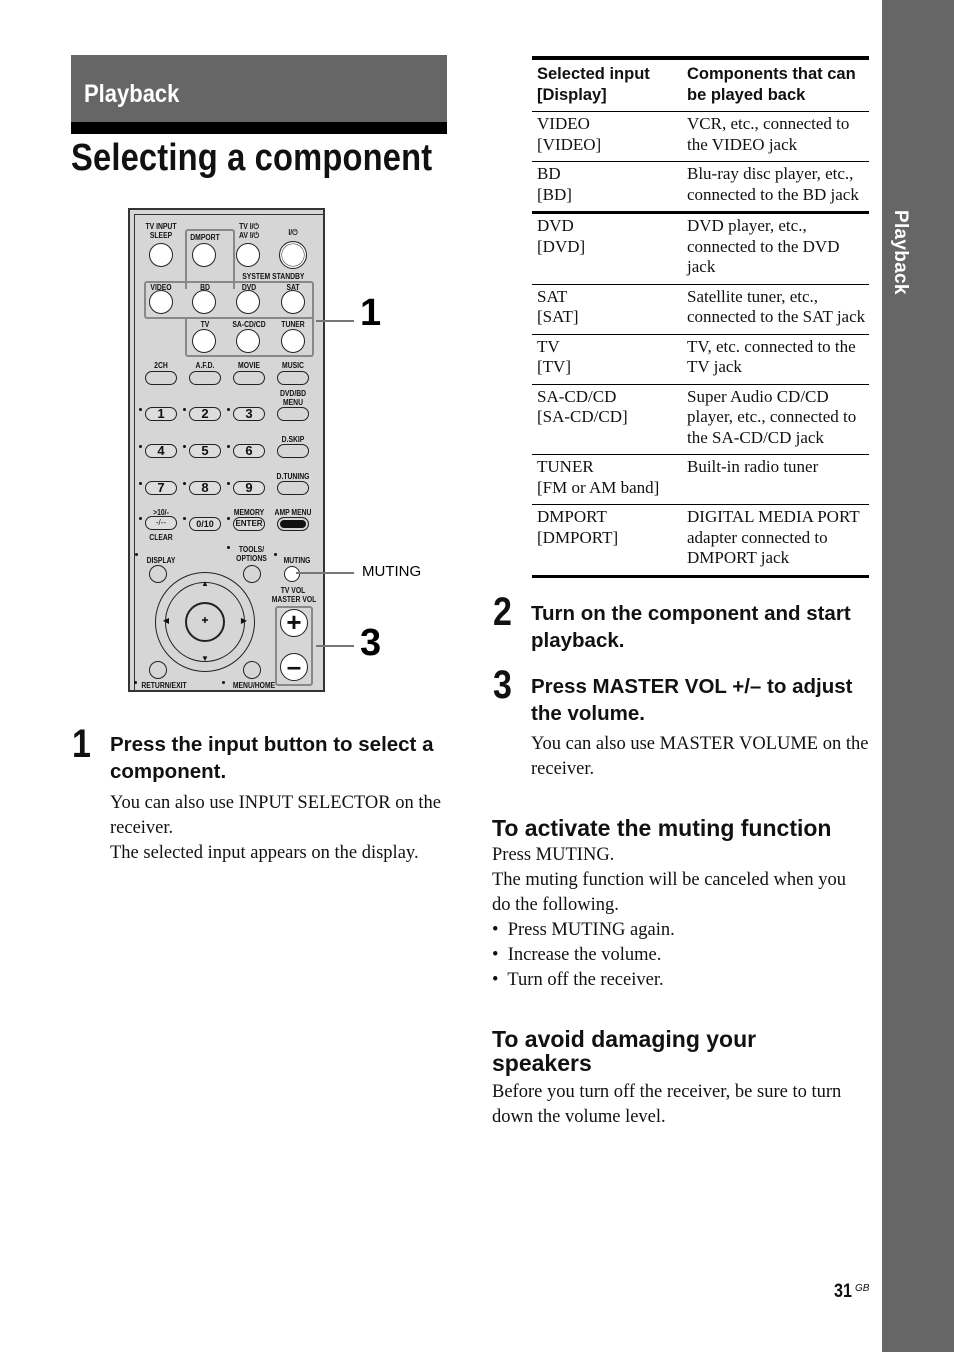 Image resolution: width=954 pixels, height=1352 pixels. Describe the element at coordinates (392, 571) in the screenshot. I see `callout-muting: MUTING` at that location.